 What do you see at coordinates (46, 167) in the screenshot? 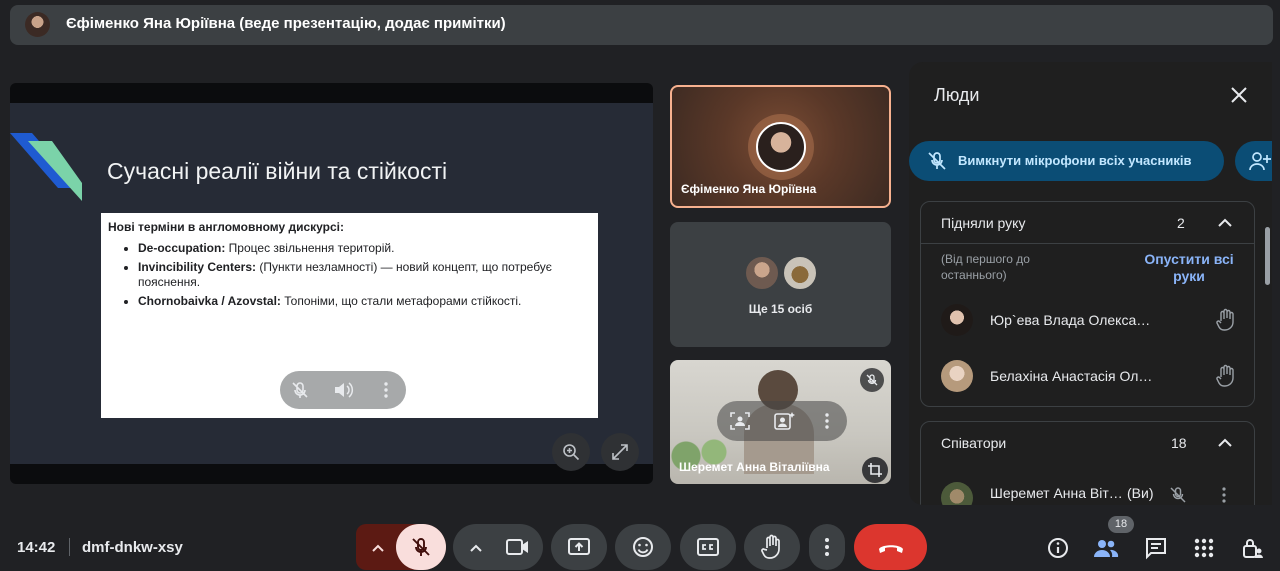
I see `slide-decoration` at bounding box center [46, 167].